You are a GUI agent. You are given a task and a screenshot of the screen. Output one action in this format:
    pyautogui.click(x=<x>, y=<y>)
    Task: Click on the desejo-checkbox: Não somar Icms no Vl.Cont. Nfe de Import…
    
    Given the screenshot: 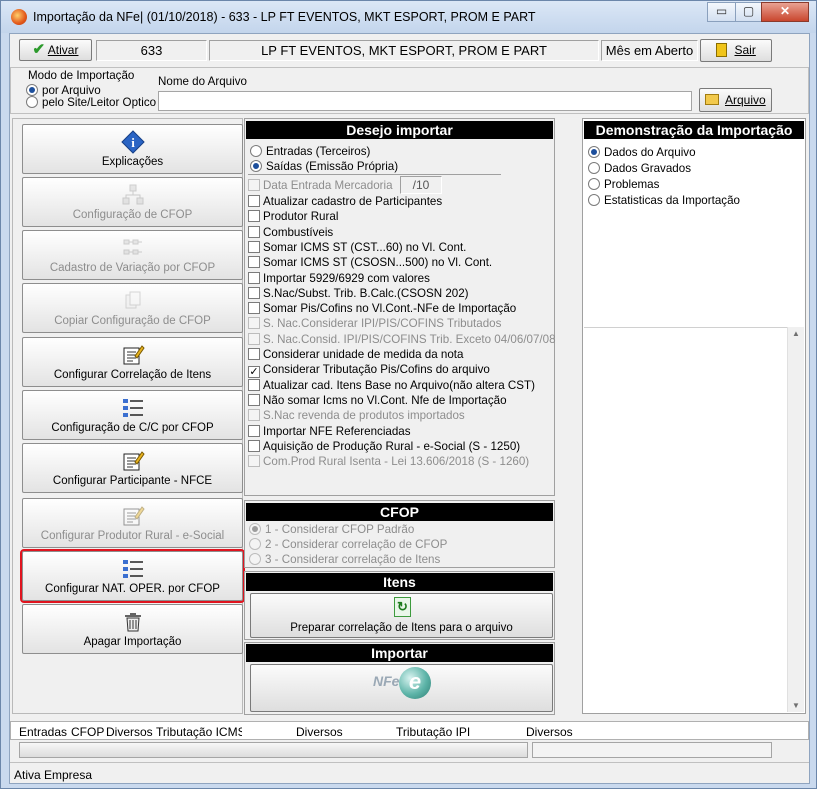 What is the action you would take?
    pyautogui.click(x=377, y=400)
    